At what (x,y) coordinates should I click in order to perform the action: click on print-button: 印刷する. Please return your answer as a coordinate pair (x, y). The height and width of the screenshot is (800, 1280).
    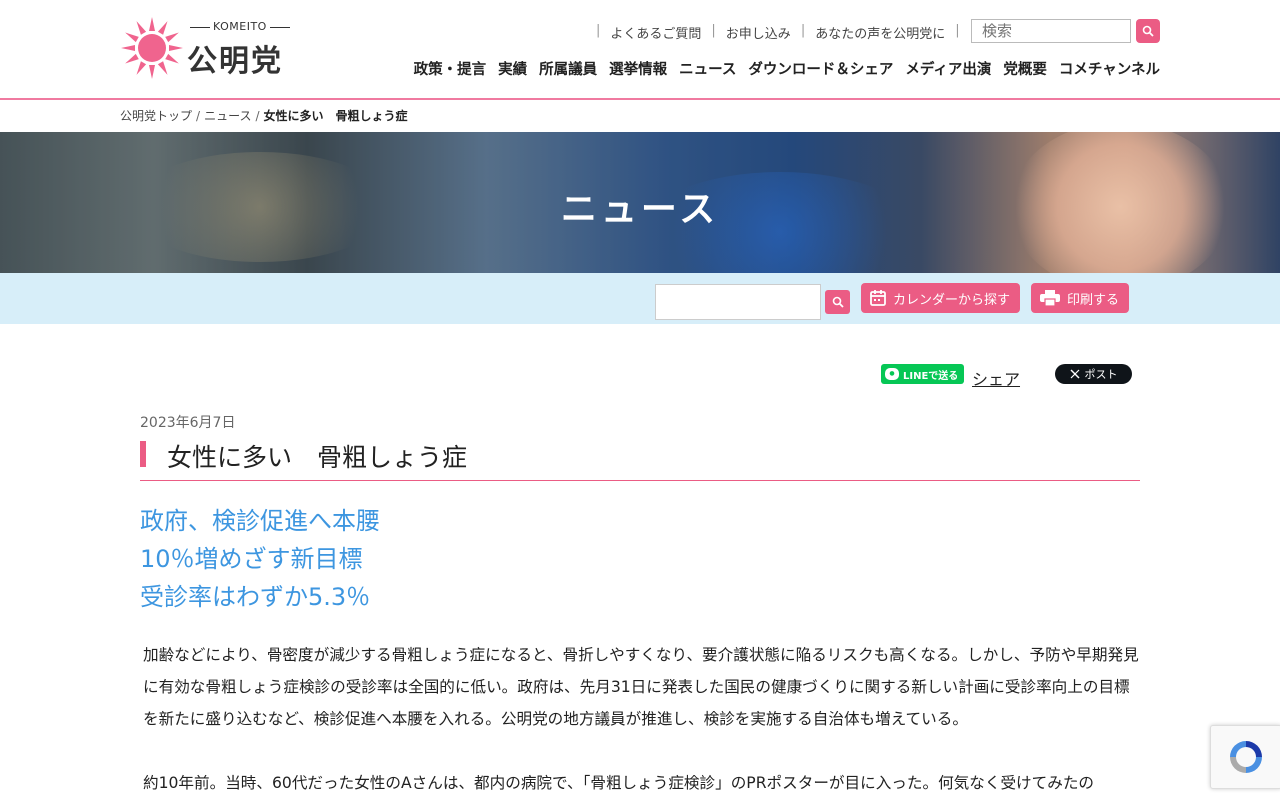
    Looking at the image, I should click on (1080, 298).